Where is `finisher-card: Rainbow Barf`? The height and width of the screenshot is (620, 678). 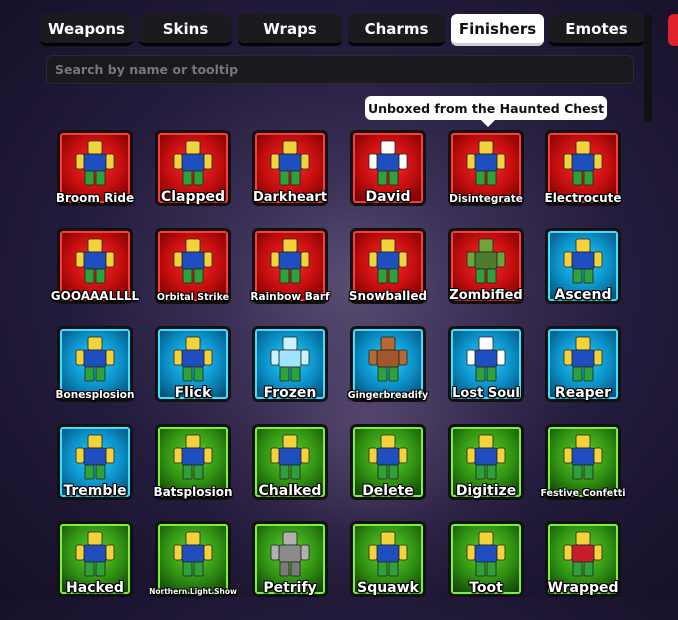 finisher-card: Rainbow Barf is located at coordinates (290, 266).